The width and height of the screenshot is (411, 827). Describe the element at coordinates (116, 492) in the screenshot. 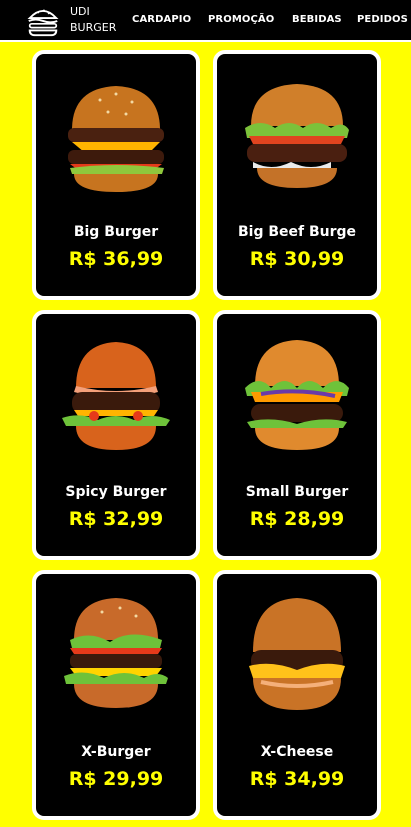

I see `product-name: Spicy Burger` at that location.